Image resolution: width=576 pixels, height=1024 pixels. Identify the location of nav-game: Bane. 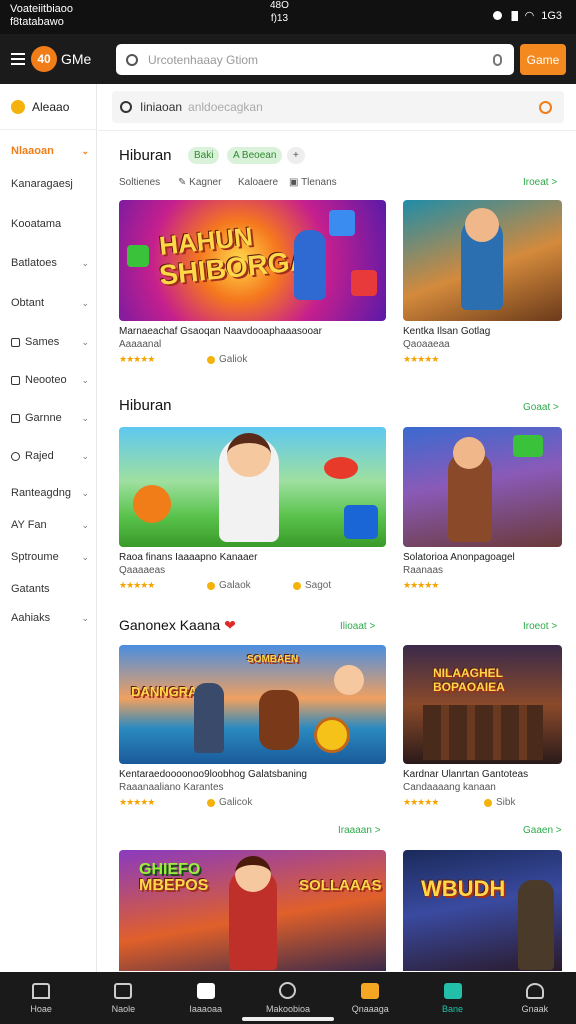
(452, 998).